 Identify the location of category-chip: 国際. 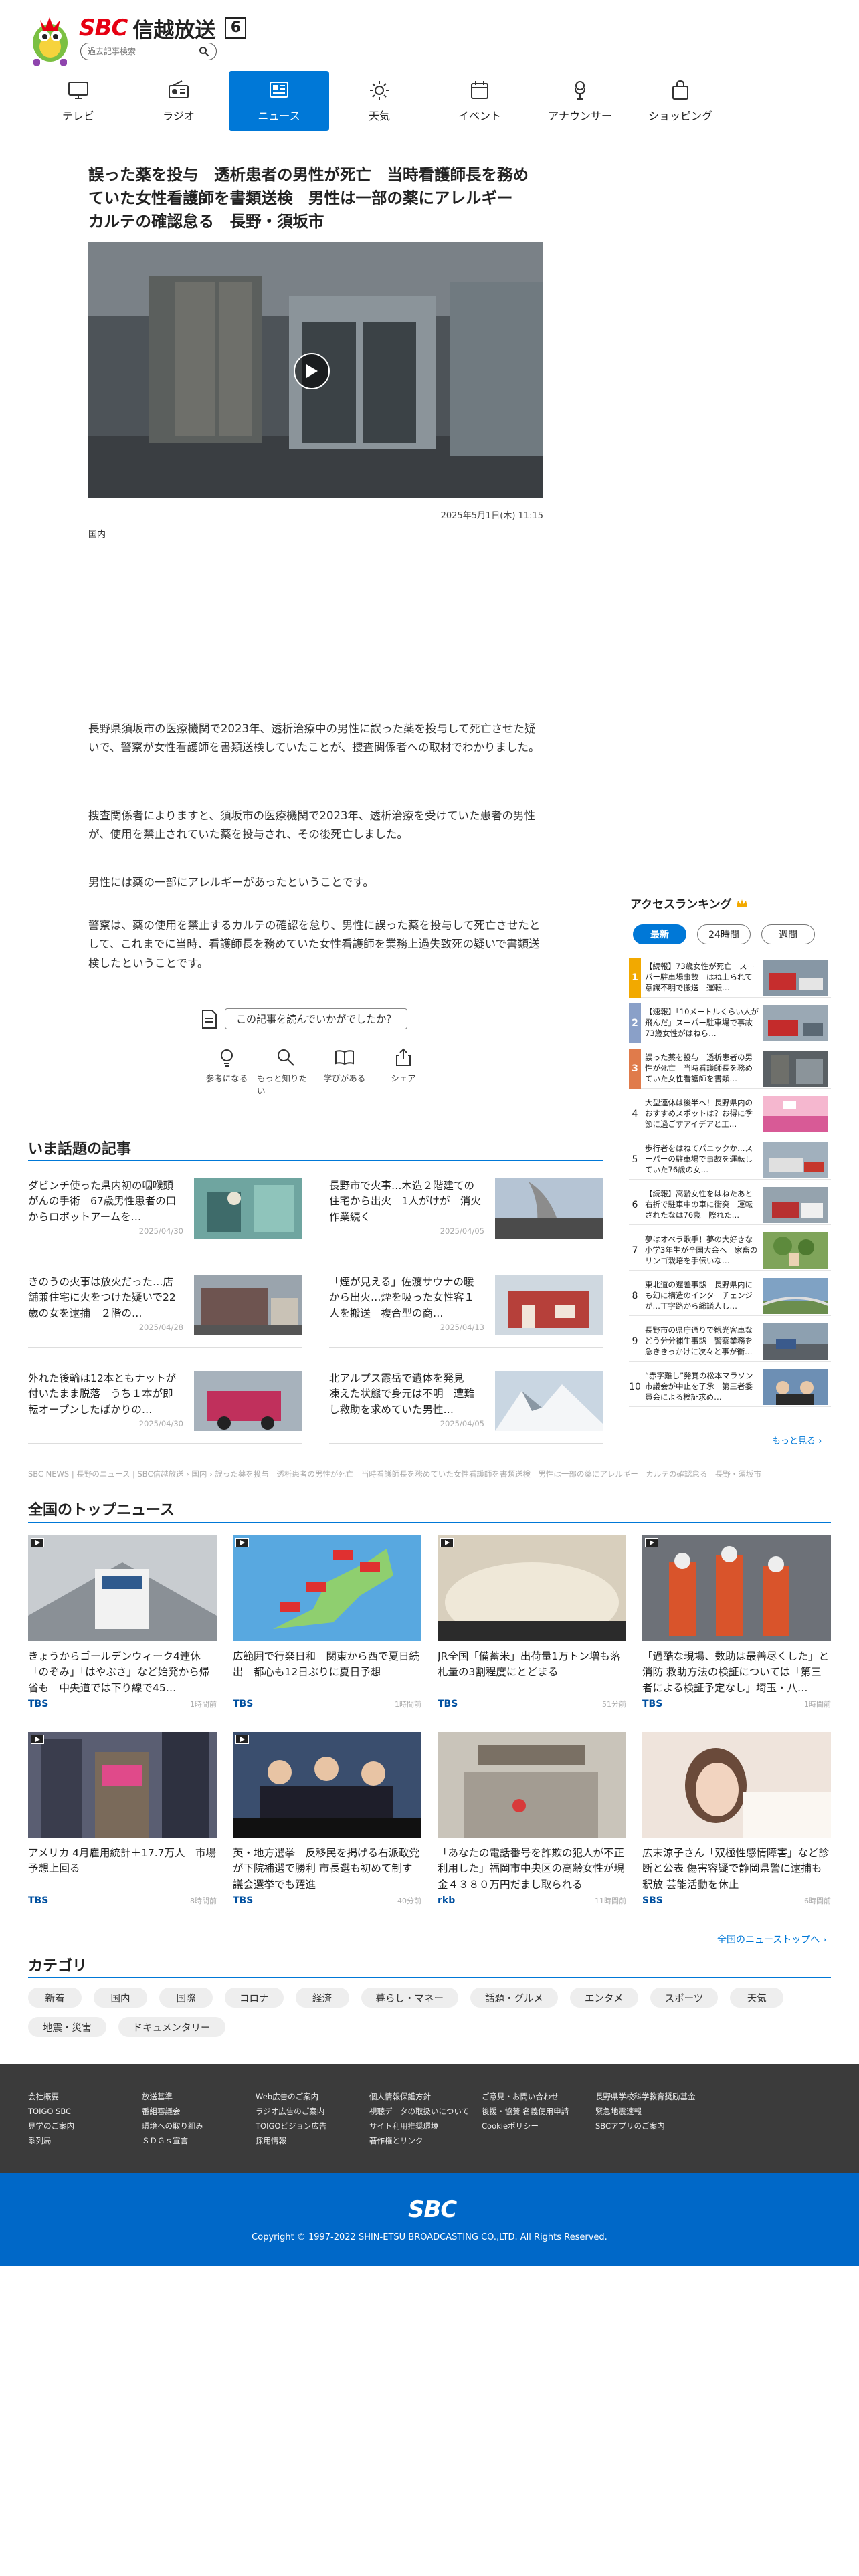
(186, 1998).